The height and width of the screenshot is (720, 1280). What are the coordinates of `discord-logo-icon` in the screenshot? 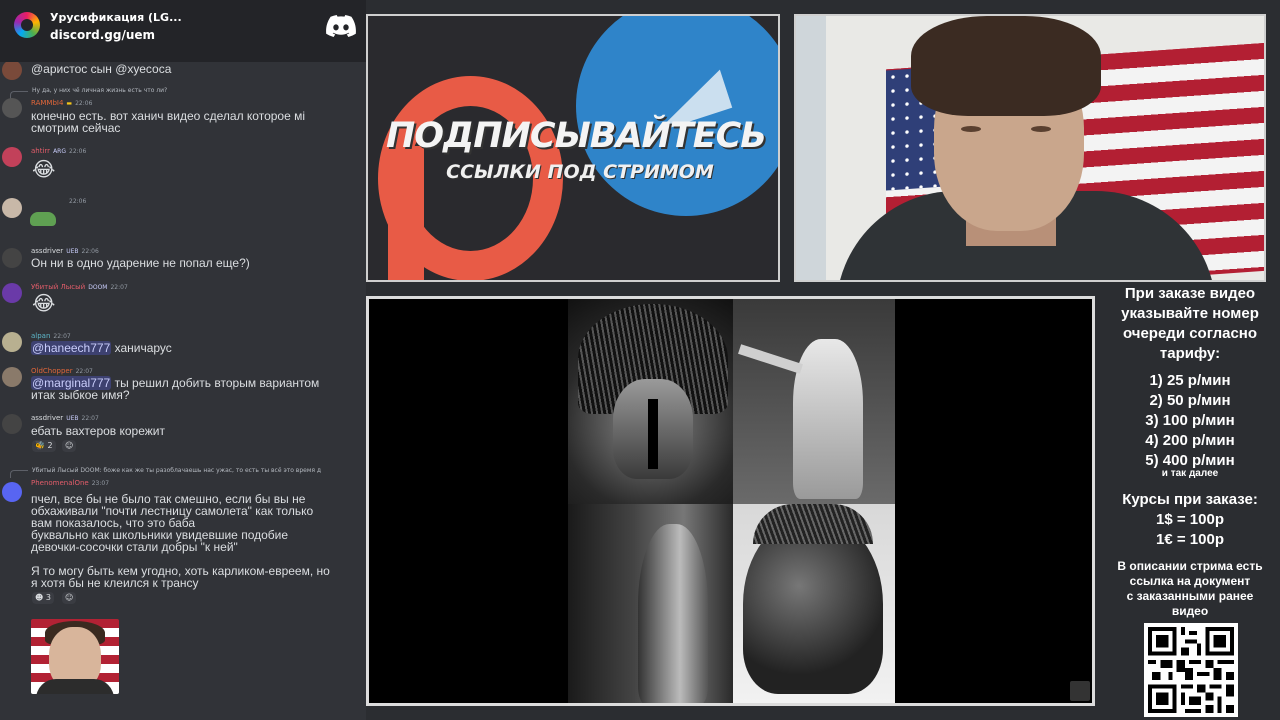 It's located at (341, 26).